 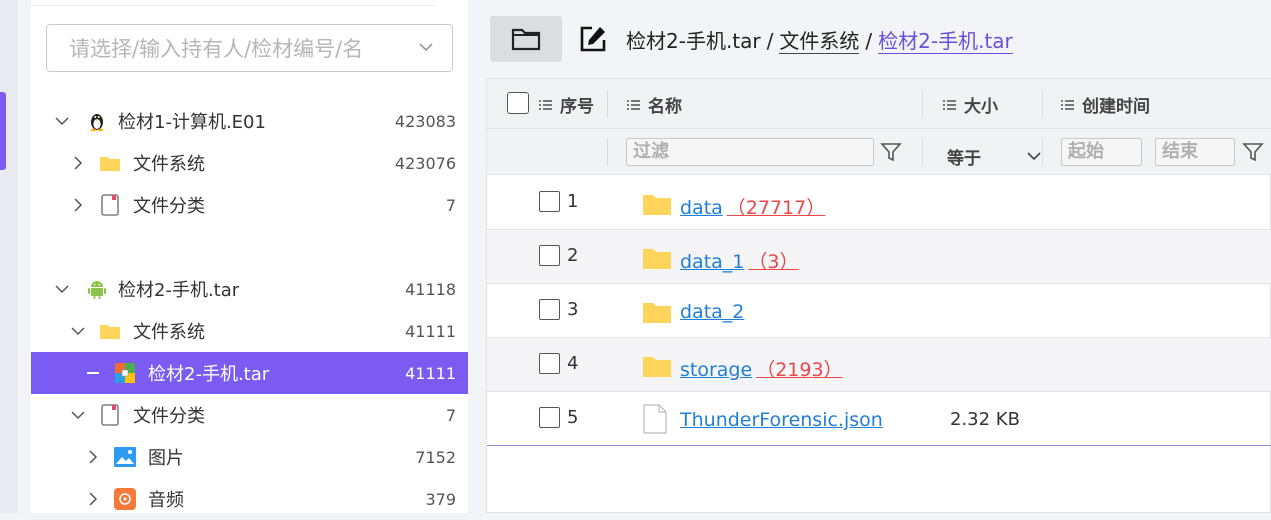 What do you see at coordinates (425, 121) in the screenshot?
I see `tree-node-count: 423083` at bounding box center [425, 121].